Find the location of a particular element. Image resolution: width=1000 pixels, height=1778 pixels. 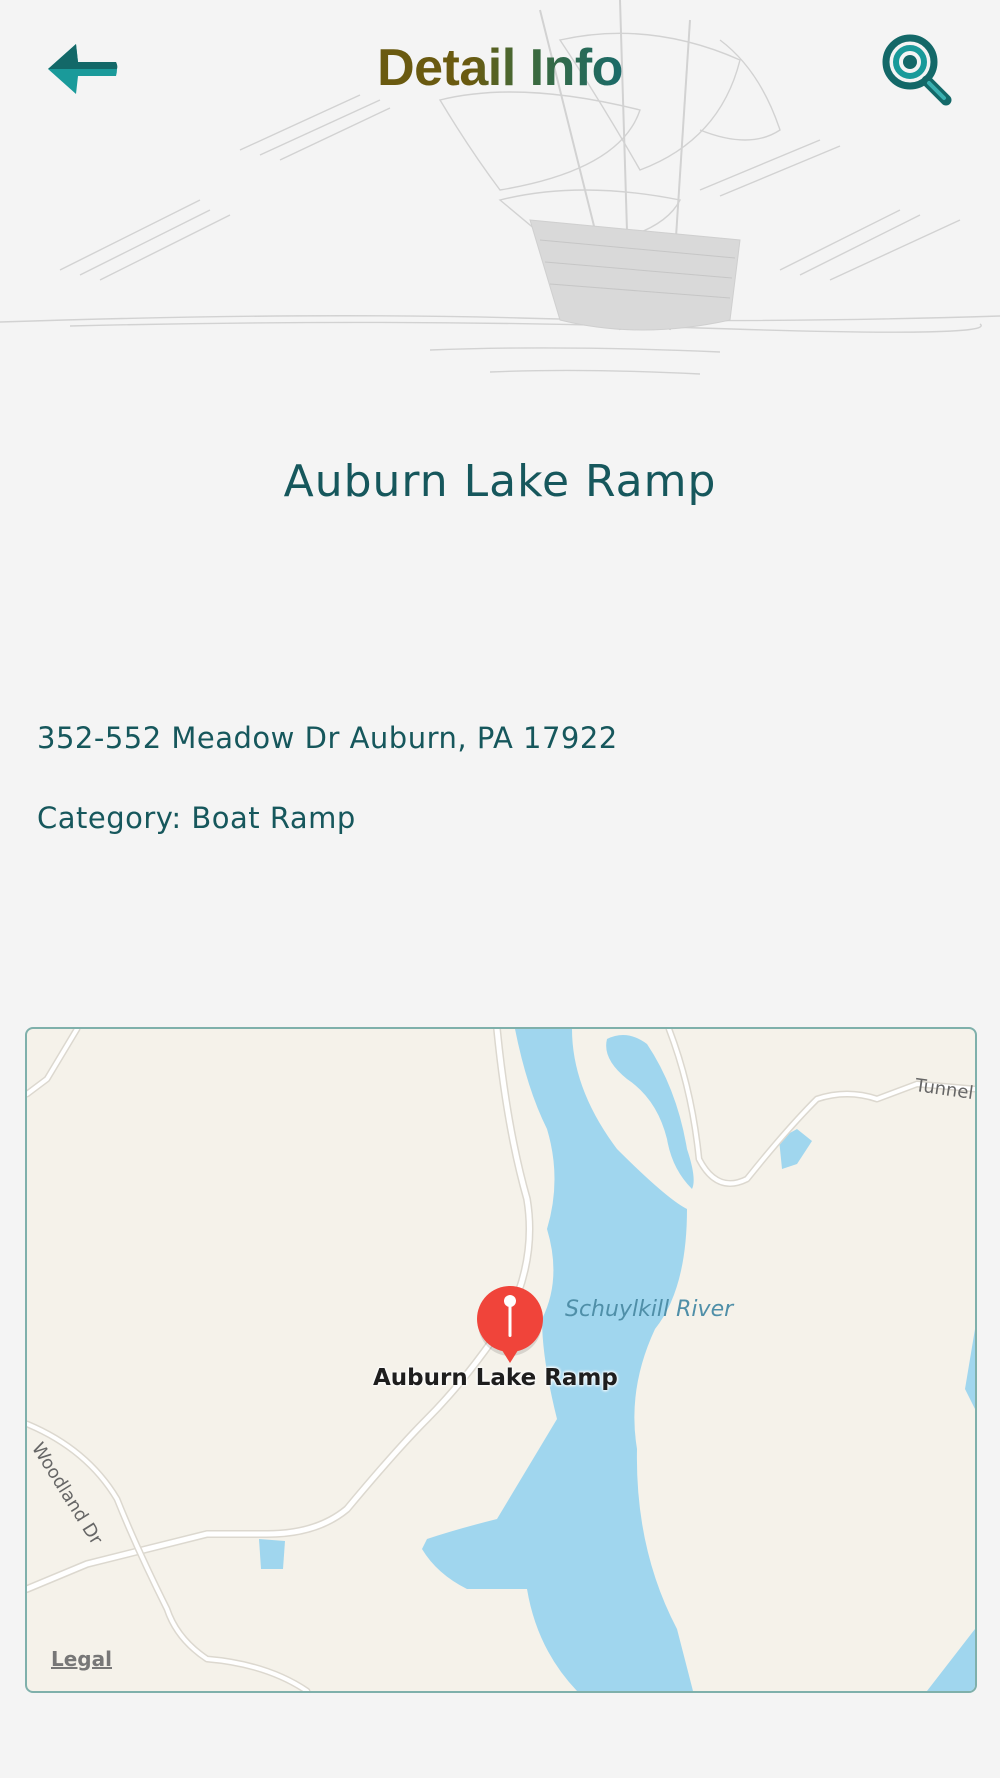

page-title: Detail Info is located at coordinates (500, 68).